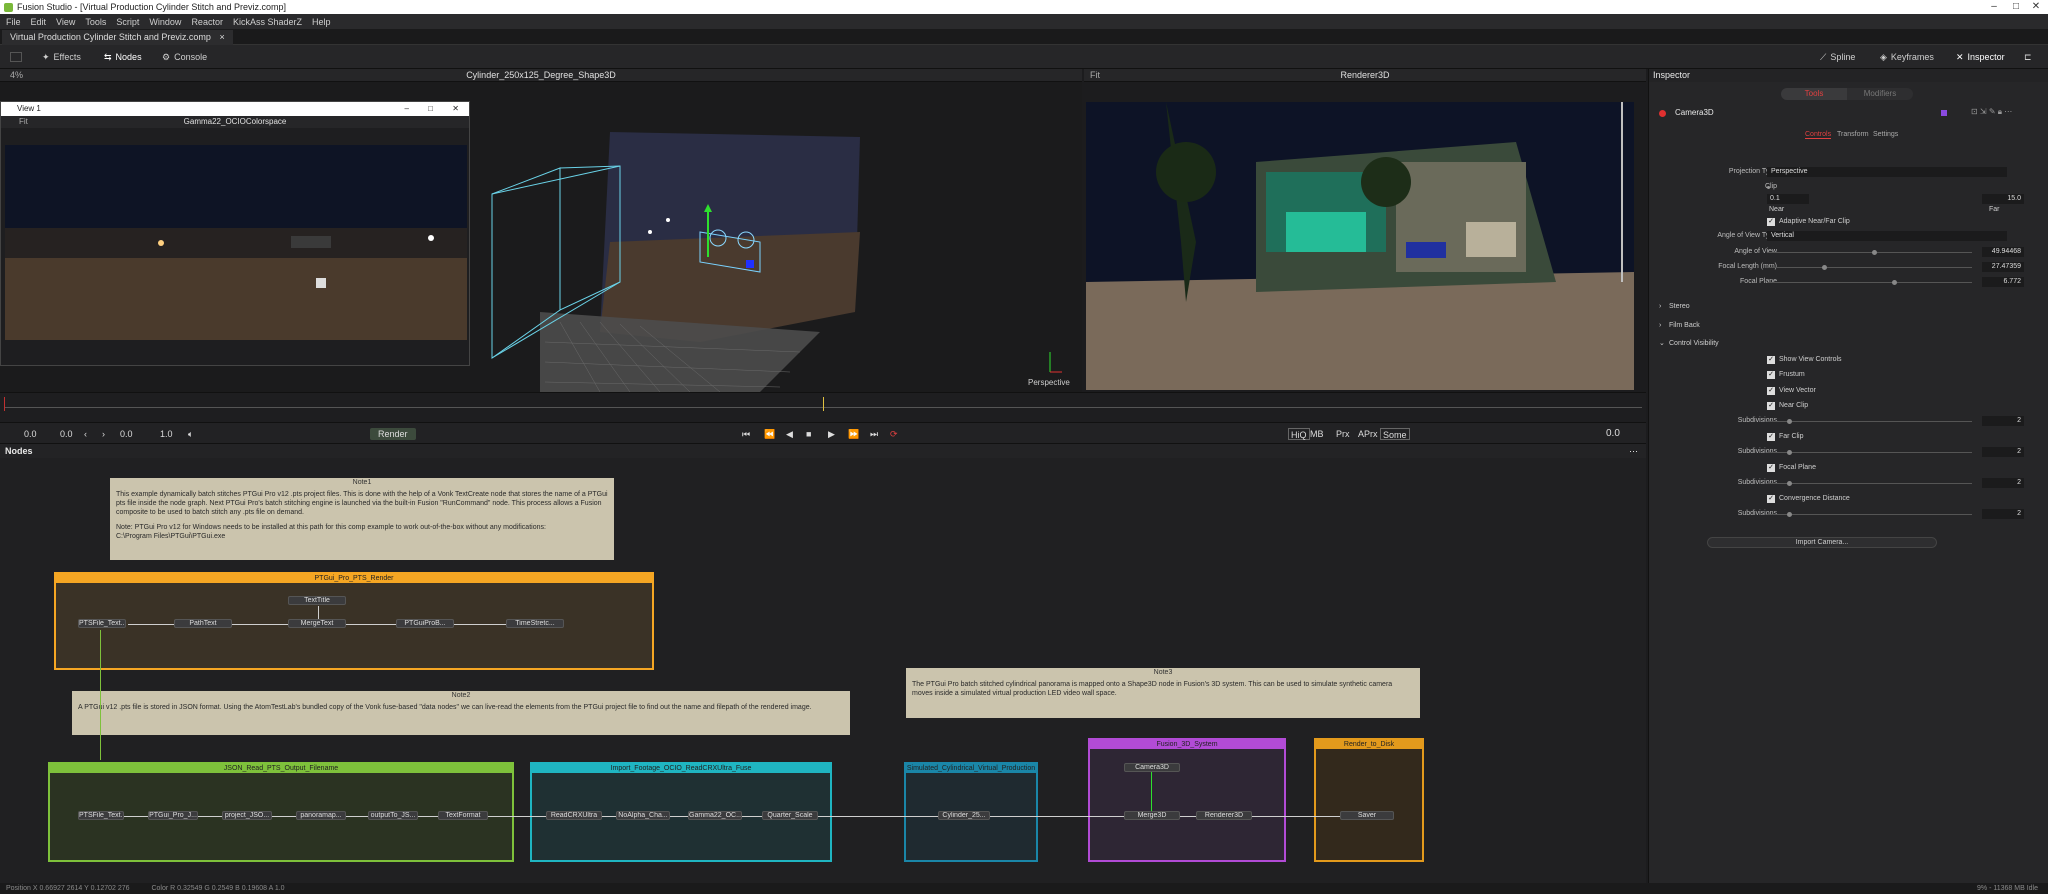 The image size is (2048, 894). I want to click on subdiv-1-slider, so click(1869, 421).